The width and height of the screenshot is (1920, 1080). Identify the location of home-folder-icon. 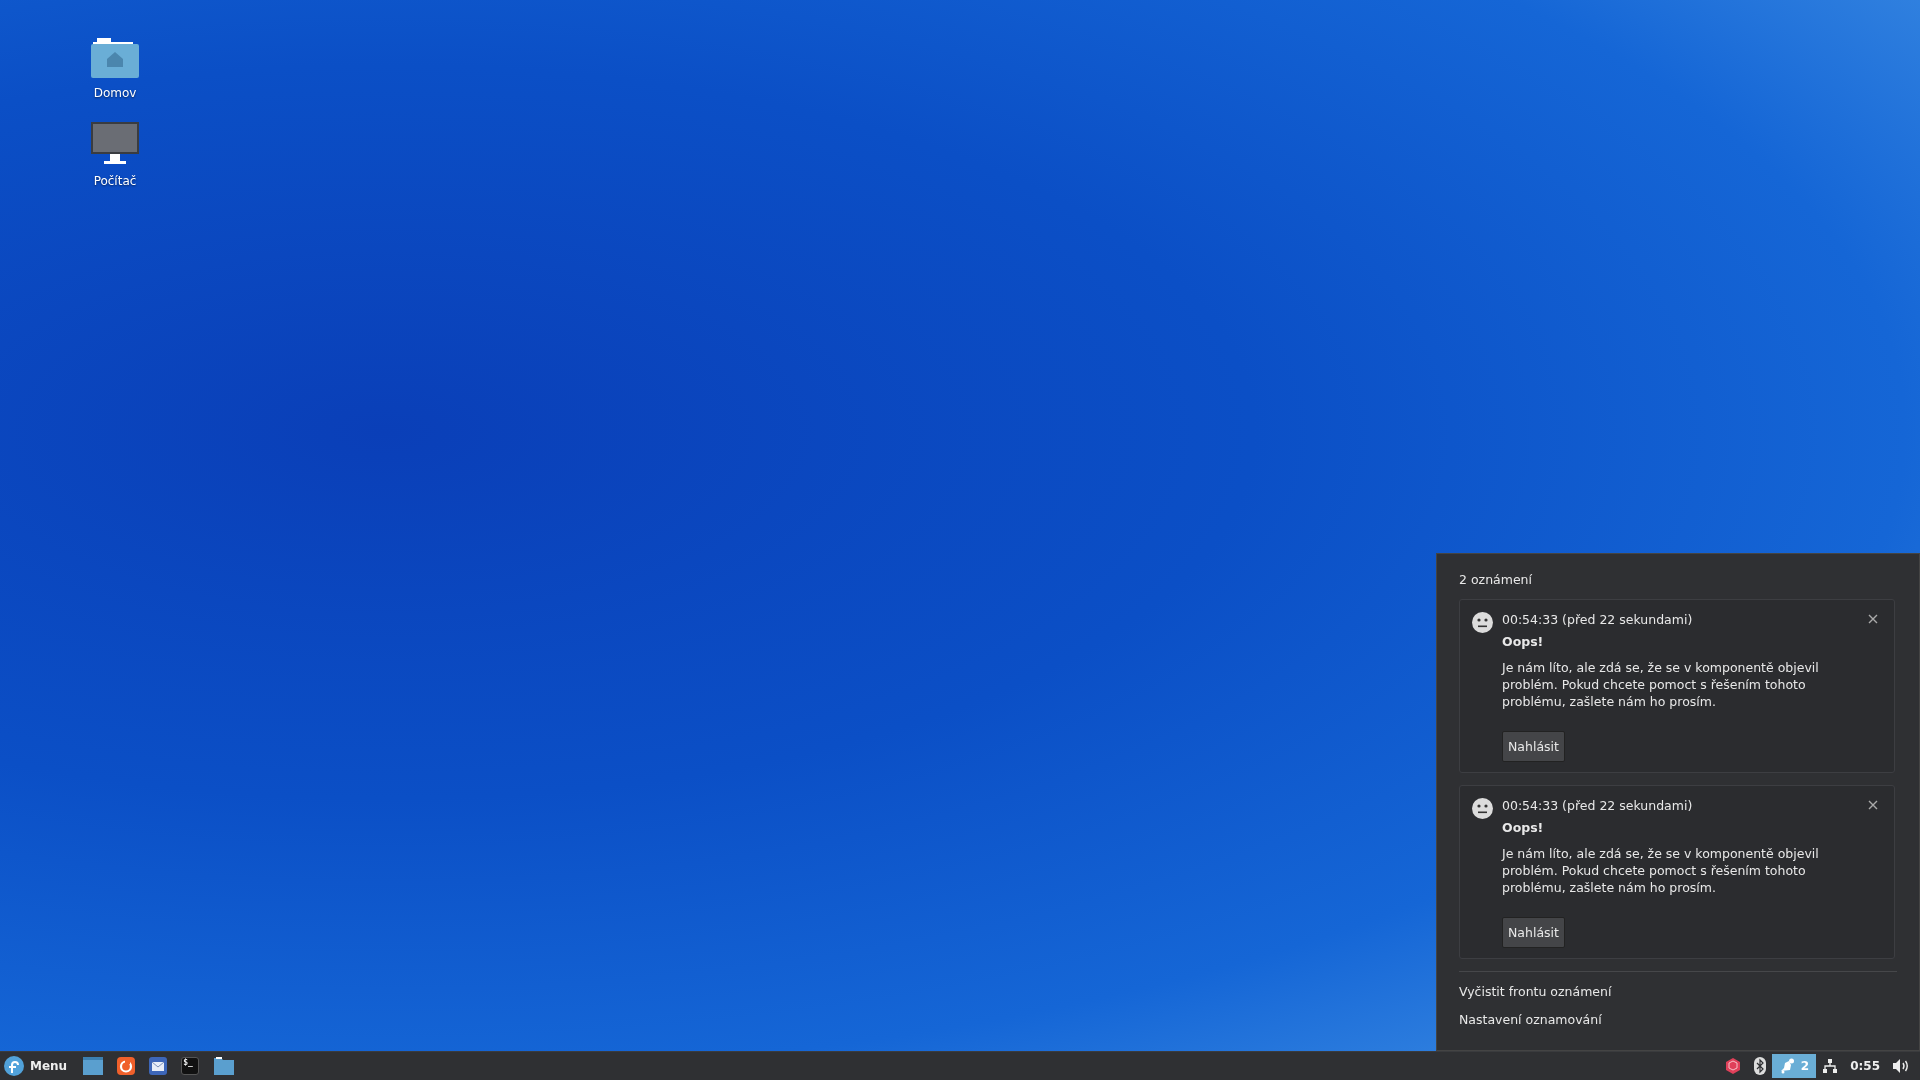
(115, 58).